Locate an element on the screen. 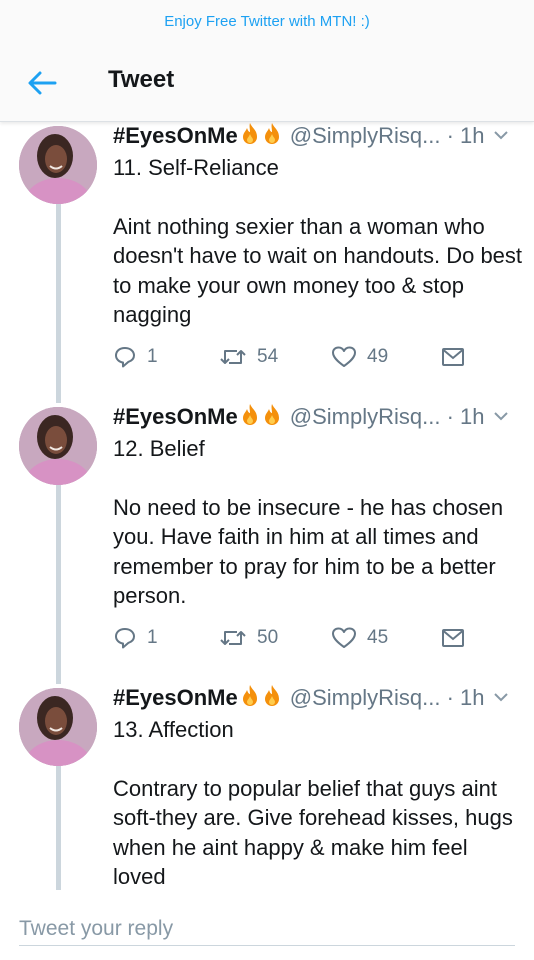 The image size is (534, 960). retweet-count: 54 is located at coordinates (268, 356).